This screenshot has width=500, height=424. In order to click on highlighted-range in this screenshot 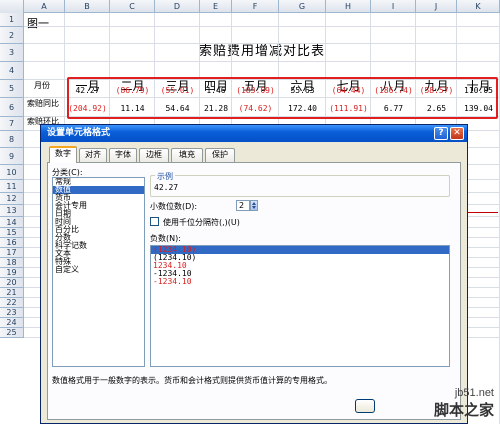, I will do `click(282, 98)`.